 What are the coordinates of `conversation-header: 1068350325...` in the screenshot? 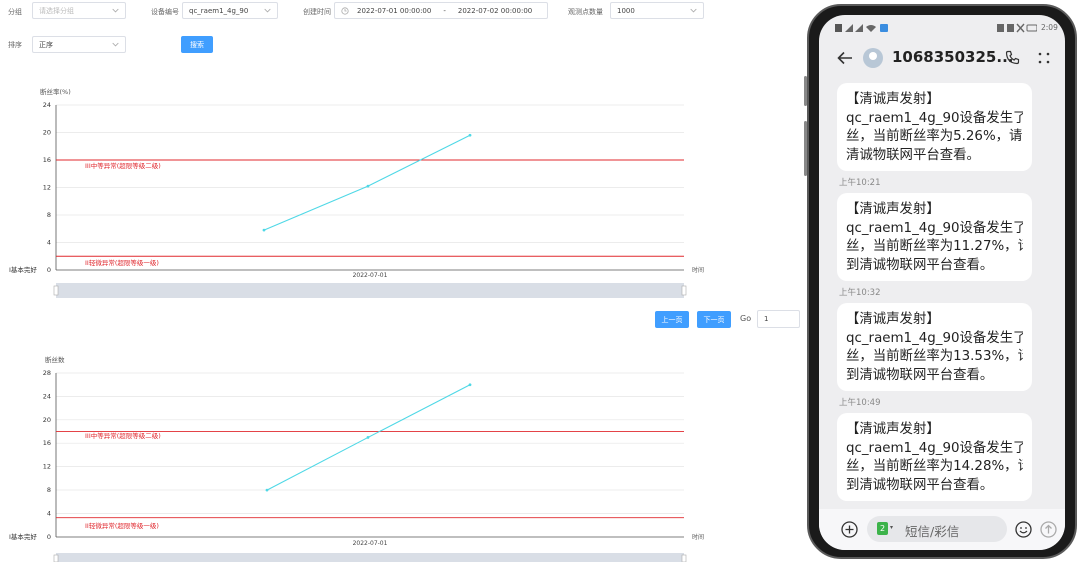 It's located at (942, 59).